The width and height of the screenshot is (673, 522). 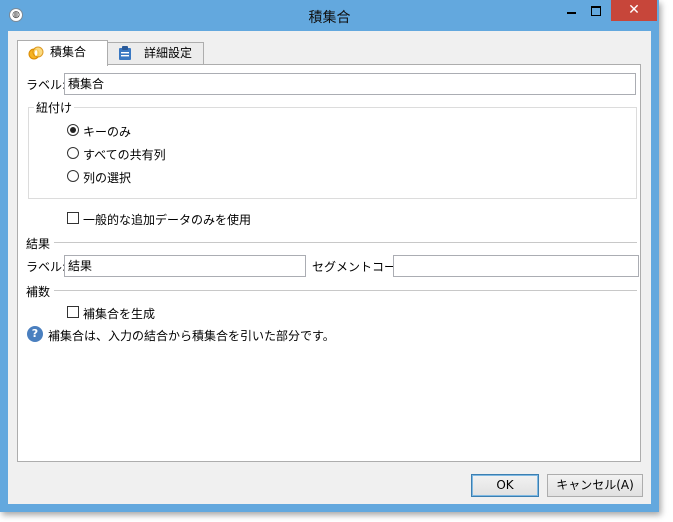 What do you see at coordinates (73, 153) in the screenshot?
I see `radio-all-shared-columns` at bounding box center [73, 153].